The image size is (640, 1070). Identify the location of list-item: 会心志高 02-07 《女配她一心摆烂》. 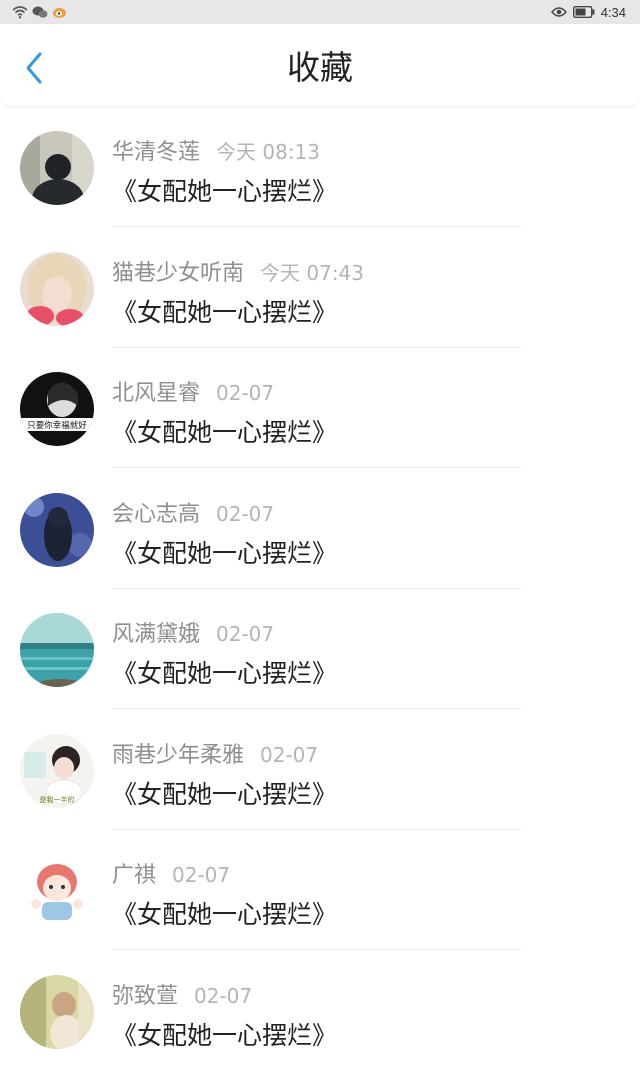
(320, 528).